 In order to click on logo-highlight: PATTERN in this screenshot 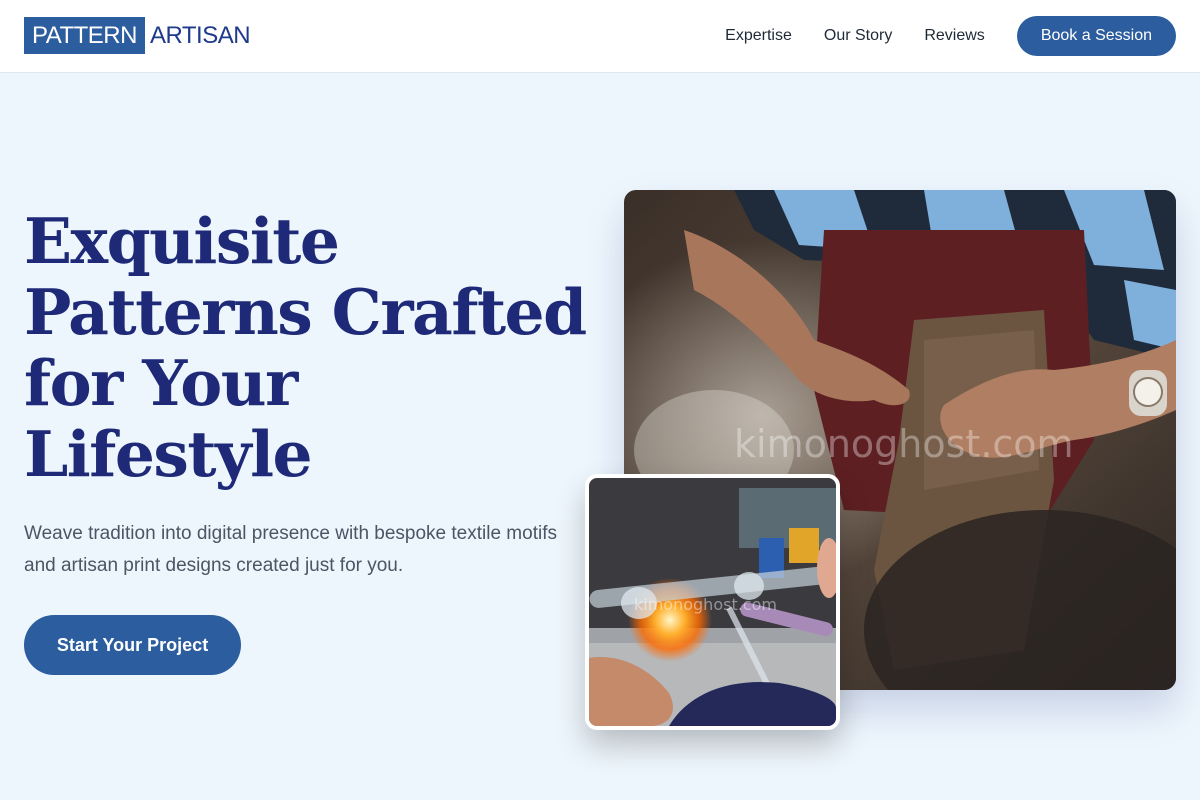, I will do `click(84, 35)`.